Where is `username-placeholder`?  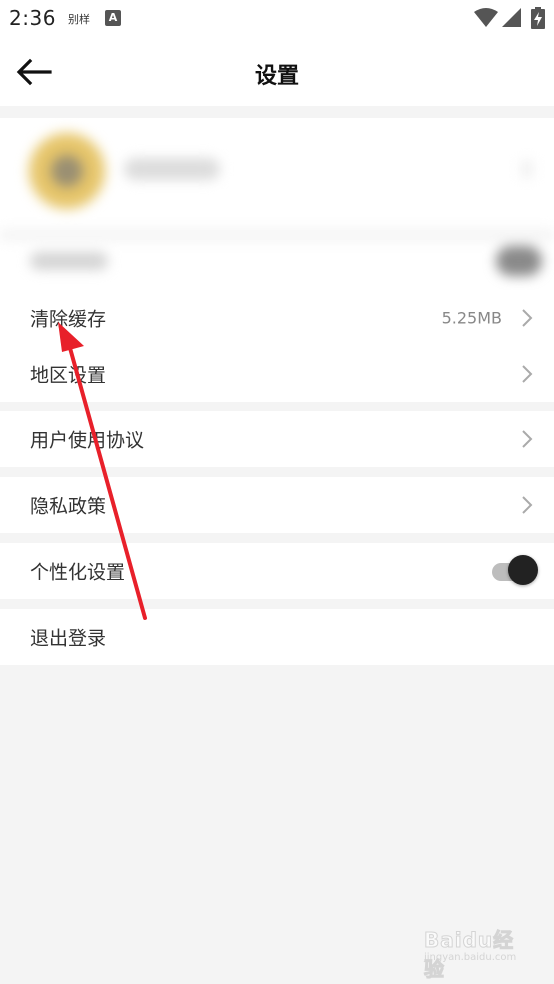 username-placeholder is located at coordinates (172, 169).